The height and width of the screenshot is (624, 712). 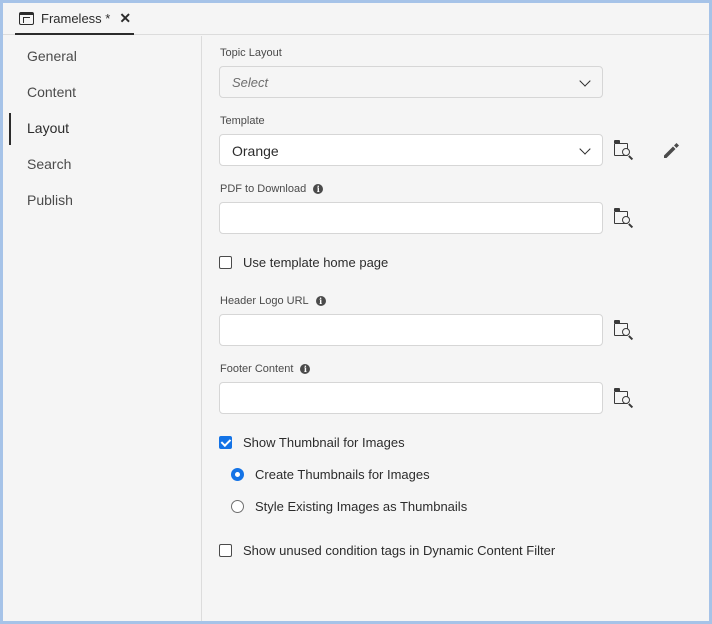 What do you see at coordinates (102, 92) in the screenshot?
I see `sidebar-item-content: Content` at bounding box center [102, 92].